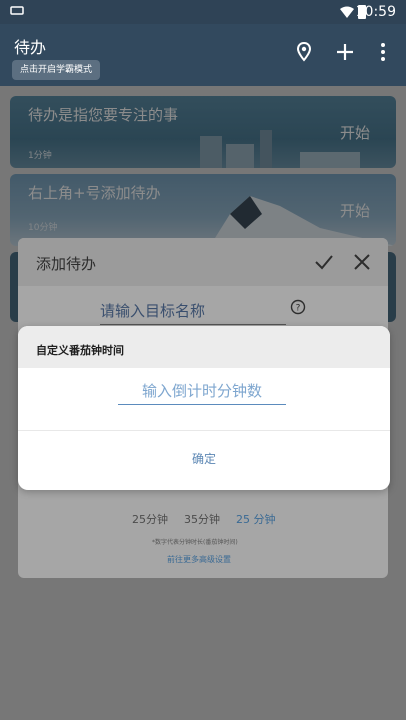 This screenshot has height=720, width=406. What do you see at coordinates (30, 47) in the screenshot?
I see `page-title: 待办` at bounding box center [30, 47].